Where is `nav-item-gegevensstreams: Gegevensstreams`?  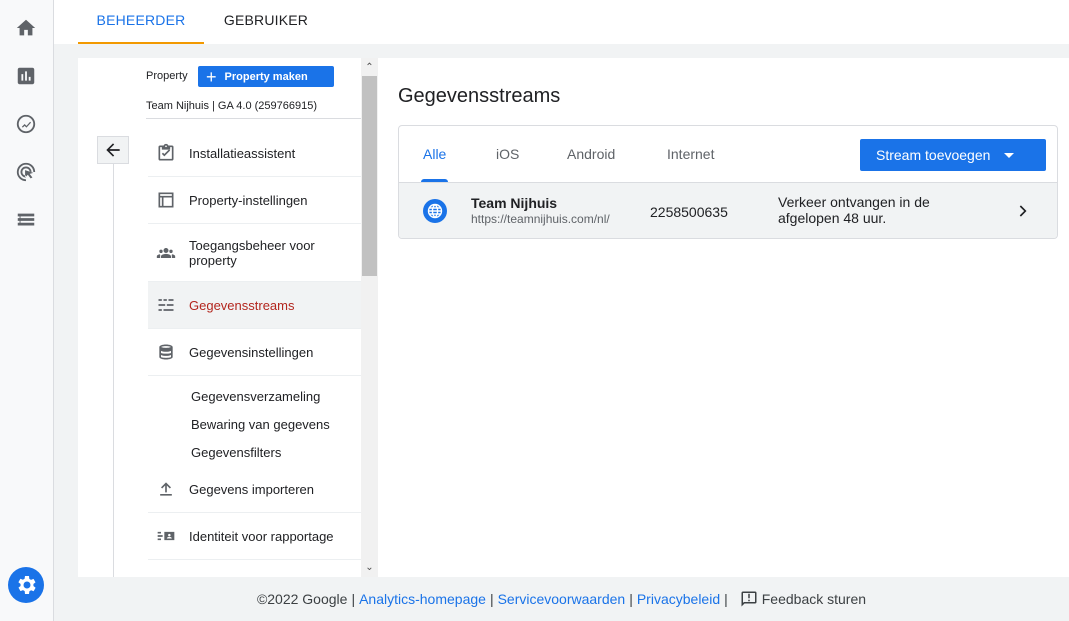
nav-item-gegevensstreams: Gegevensstreams is located at coordinates (254, 305).